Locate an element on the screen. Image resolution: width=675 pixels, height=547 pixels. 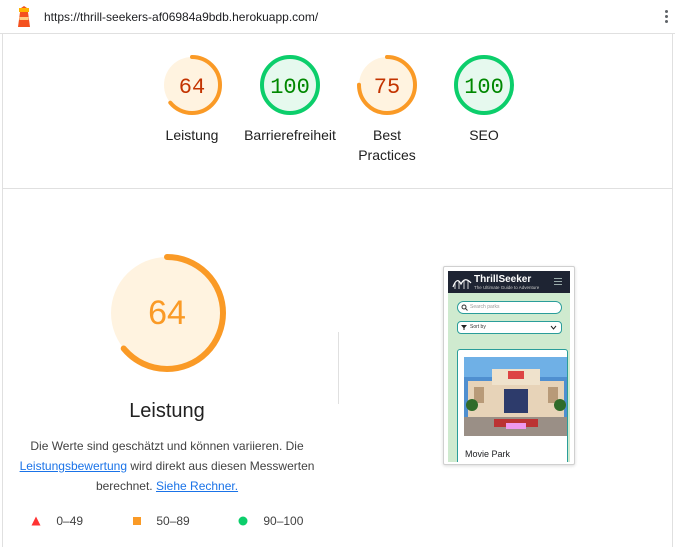
report-border-right is located at coordinates (672, 290).